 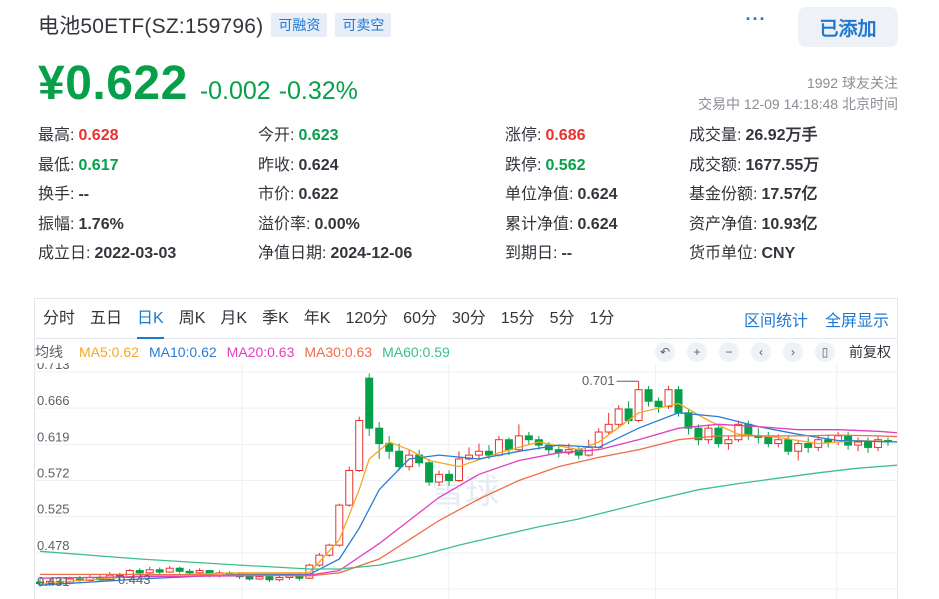 I want to click on period-tab: 月K, so click(x=233, y=319).